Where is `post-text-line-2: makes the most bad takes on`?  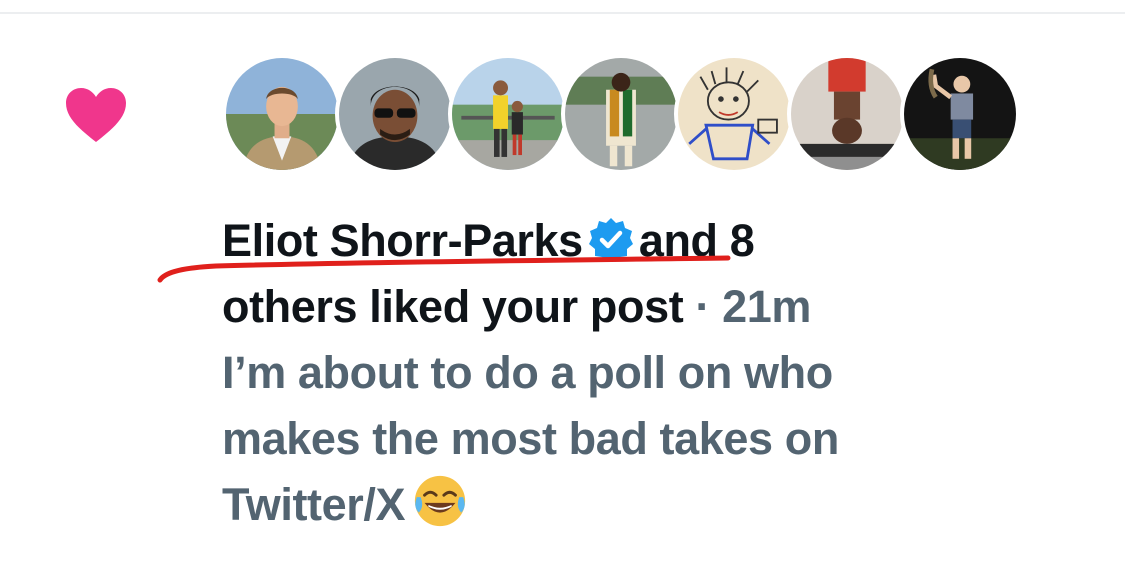
post-text-line-2: makes the most bad takes on is located at coordinates (530, 438).